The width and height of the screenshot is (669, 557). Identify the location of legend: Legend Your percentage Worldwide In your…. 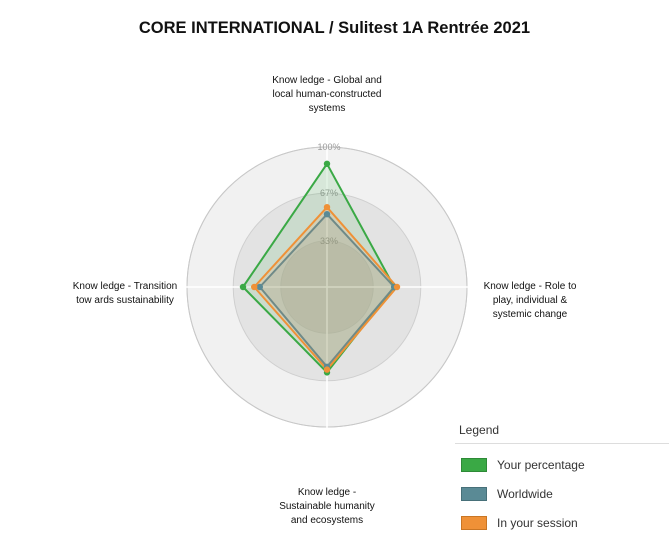
(562, 476).